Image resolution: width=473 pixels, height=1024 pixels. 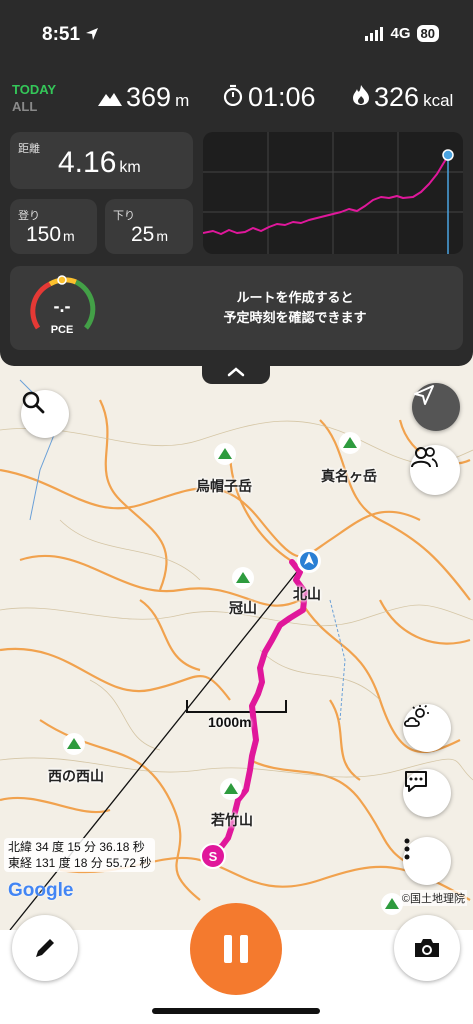 I want to click on camera-button, so click(x=427, y=948).